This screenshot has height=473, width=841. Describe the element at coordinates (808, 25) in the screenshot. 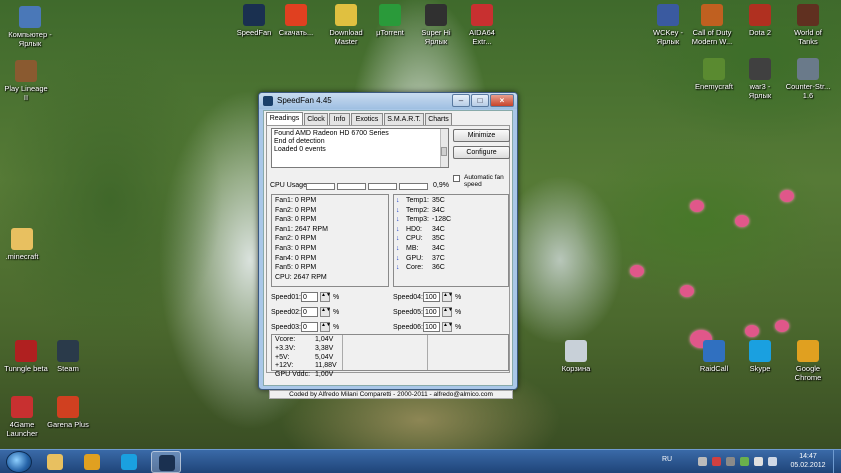

I see `desktop-icon: World of Tanks` at that location.